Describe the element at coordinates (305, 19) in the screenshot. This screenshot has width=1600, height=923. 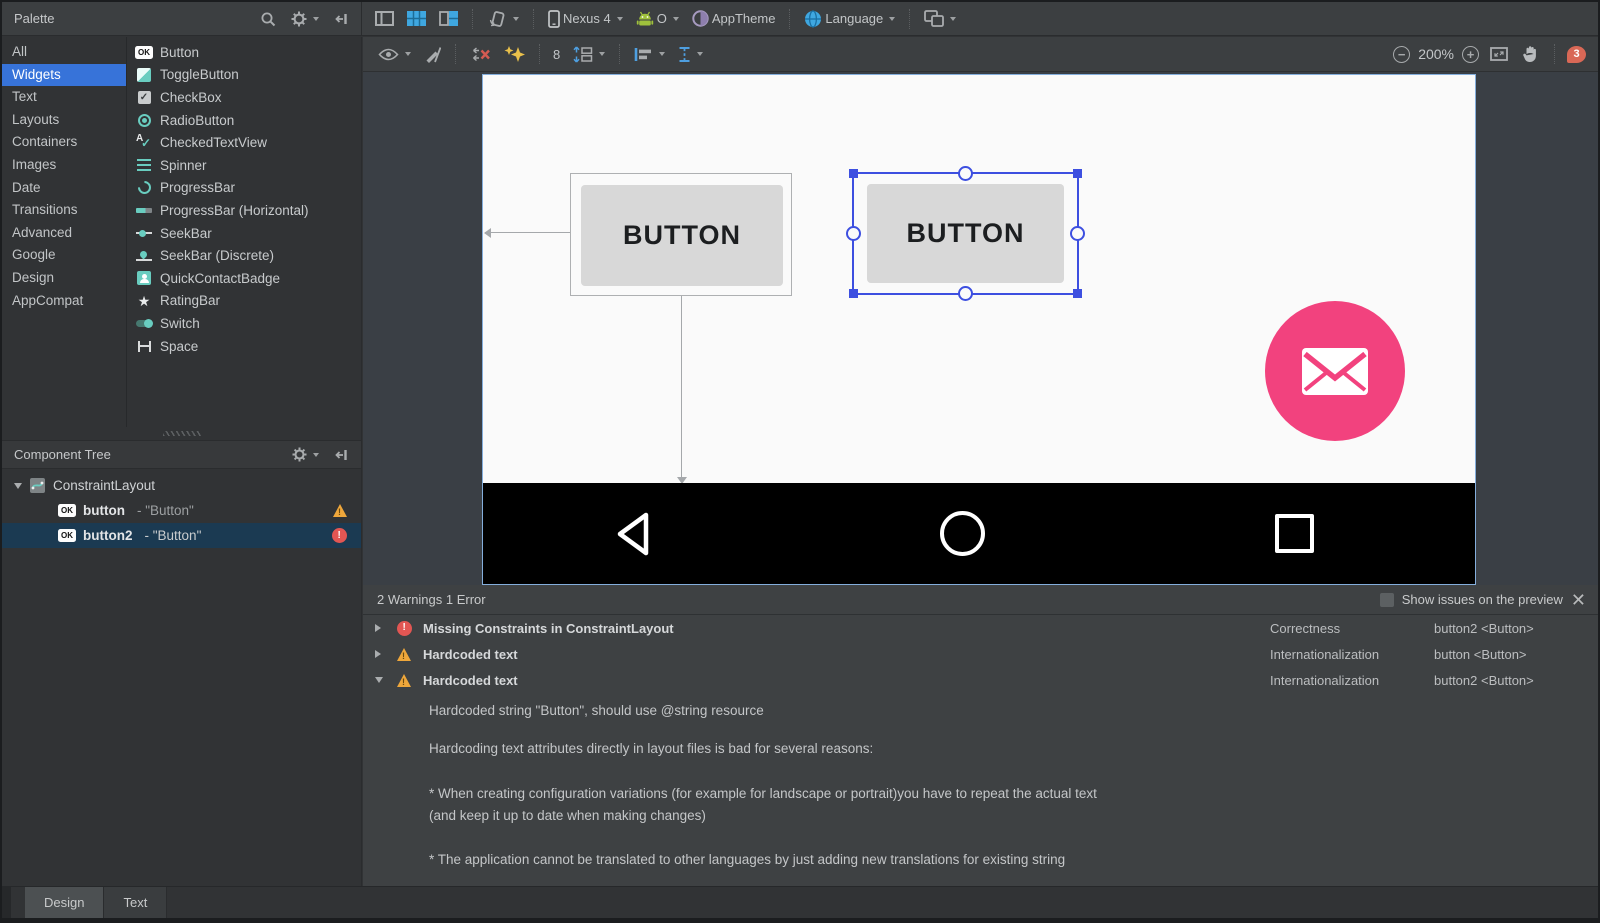
I see `palette-settings-button` at that location.